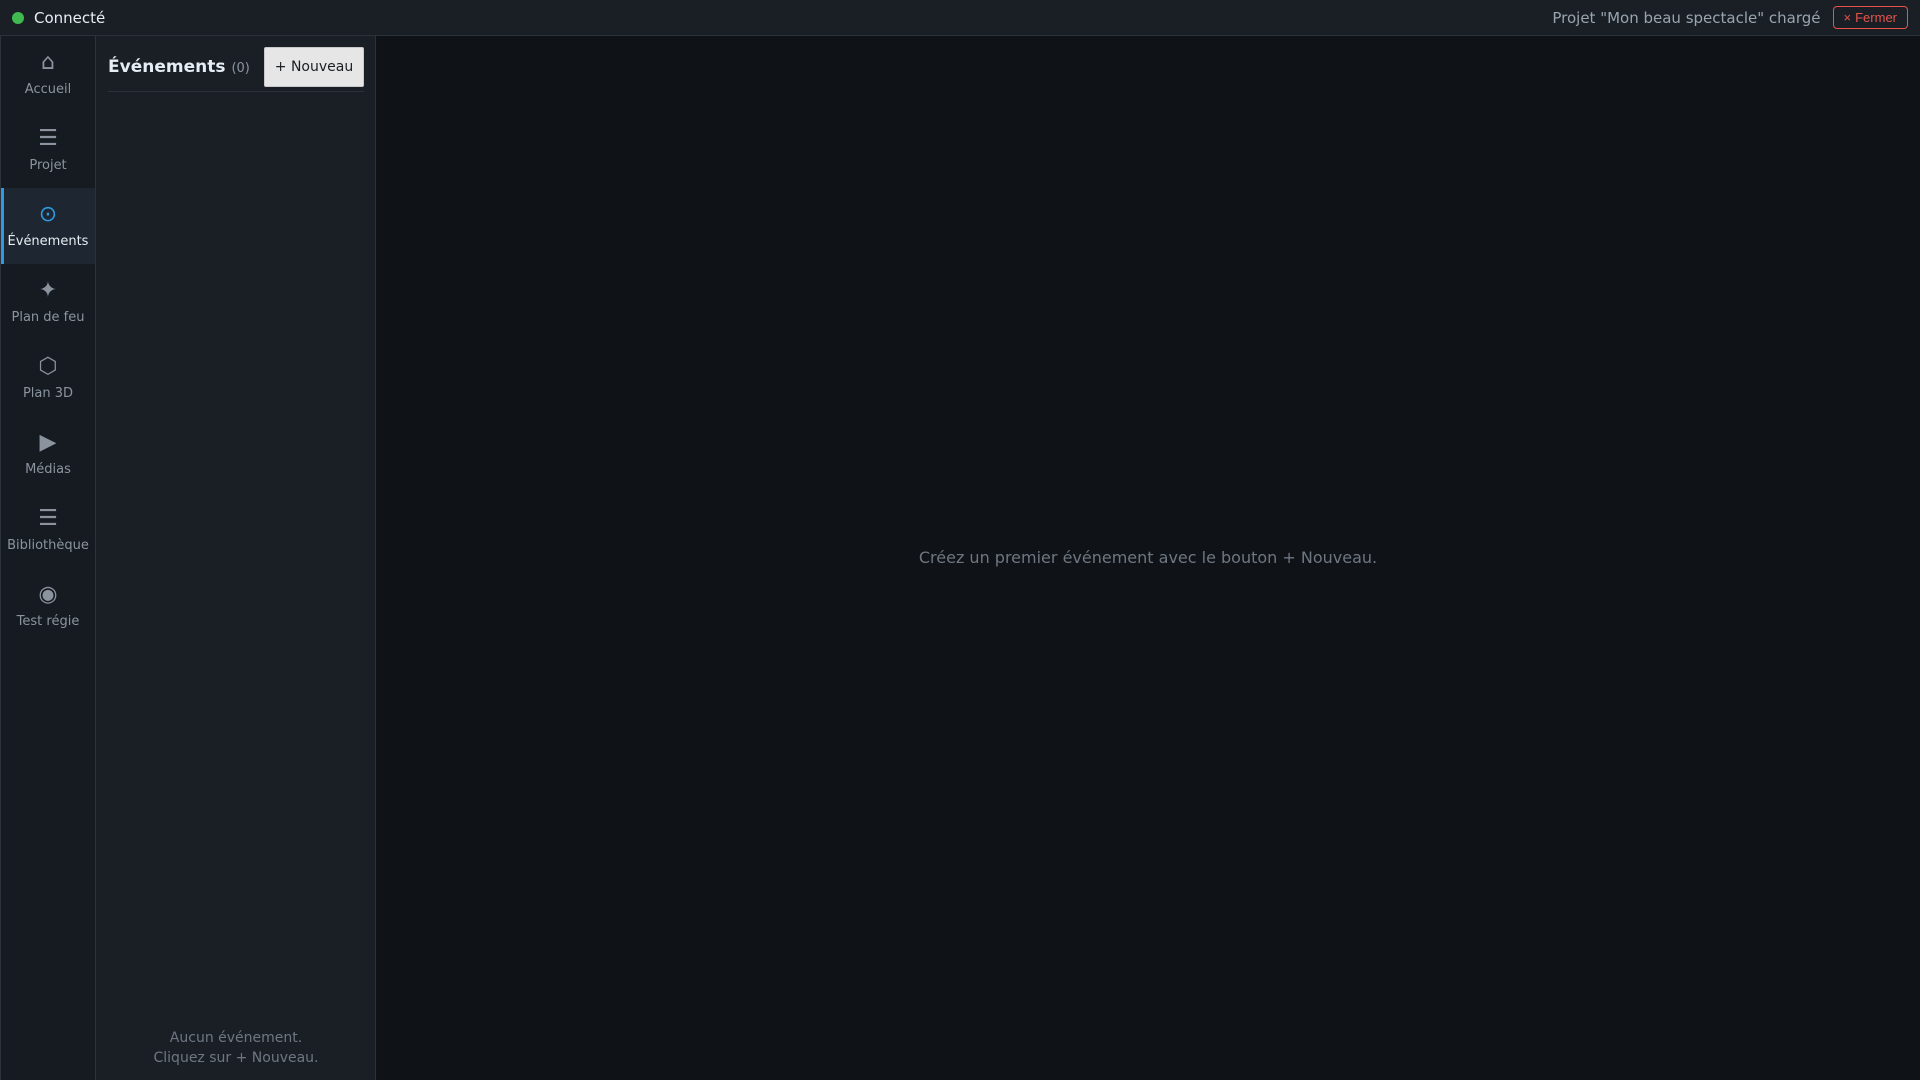 The height and width of the screenshot is (1080, 1920). I want to click on events-empty-state: Aucun événement. Cliquez sur + Nouveau., so click(236, 1048).